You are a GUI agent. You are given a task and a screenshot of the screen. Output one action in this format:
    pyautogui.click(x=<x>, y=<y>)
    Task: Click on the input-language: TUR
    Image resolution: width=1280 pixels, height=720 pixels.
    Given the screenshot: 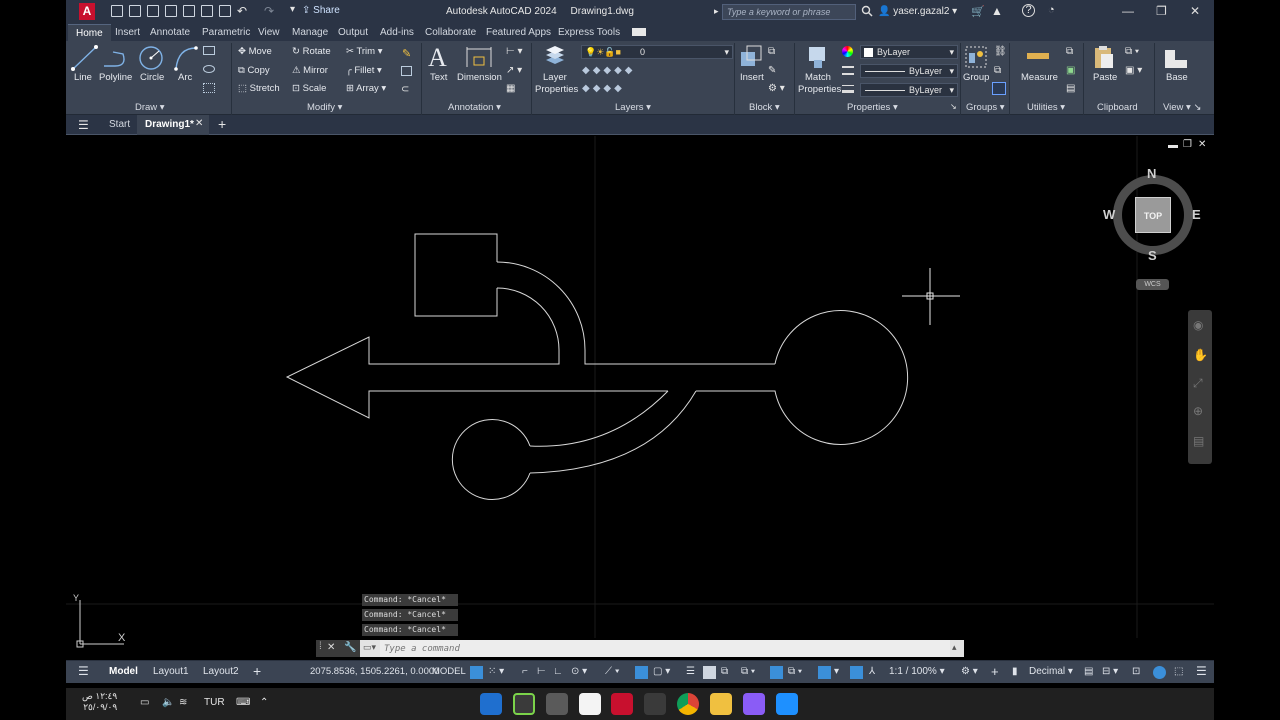 What is the action you would take?
    pyautogui.click(x=214, y=702)
    